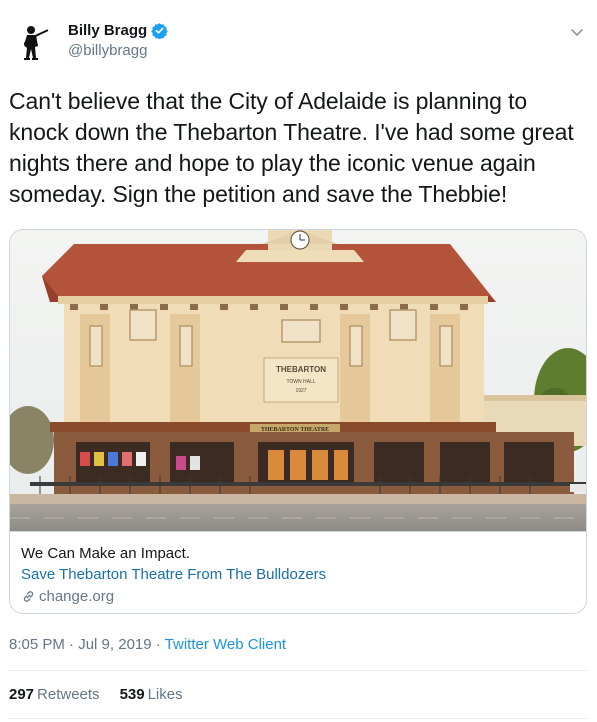 This screenshot has height=722, width=597. What do you see at coordinates (105, 553) in the screenshot?
I see `card-description: We Can Make an Impact.` at bounding box center [105, 553].